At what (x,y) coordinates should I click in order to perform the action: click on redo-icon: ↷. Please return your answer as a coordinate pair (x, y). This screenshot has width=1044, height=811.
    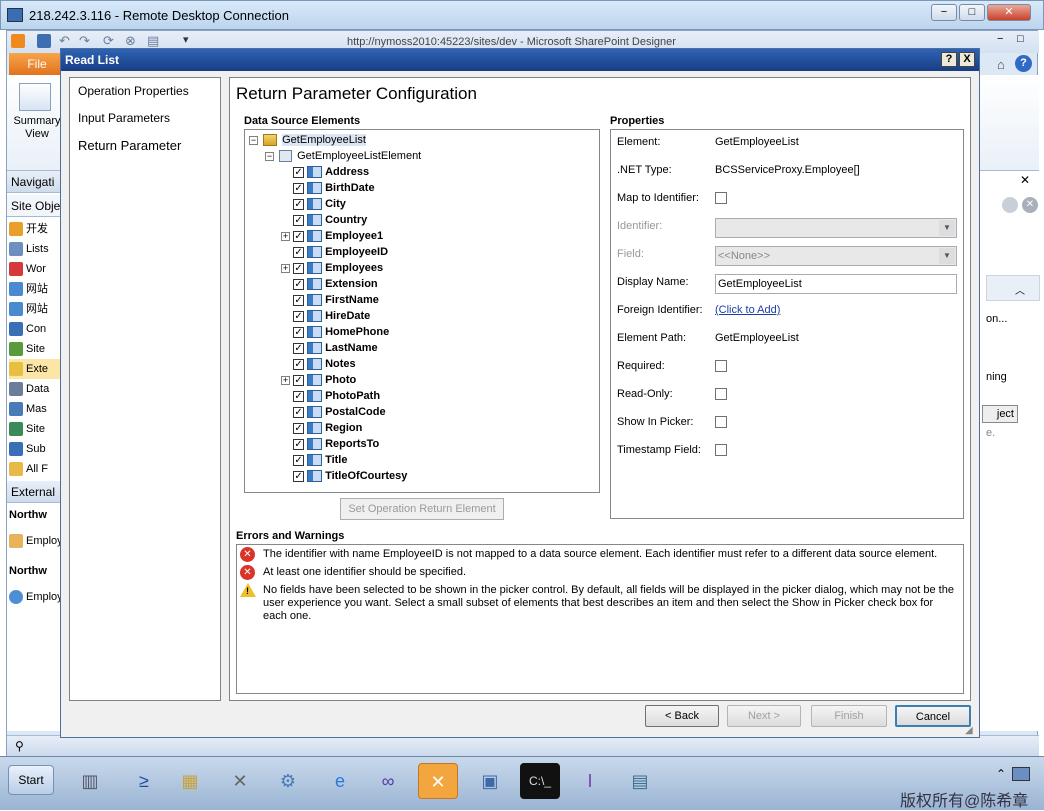
    Looking at the image, I should click on (84, 41).